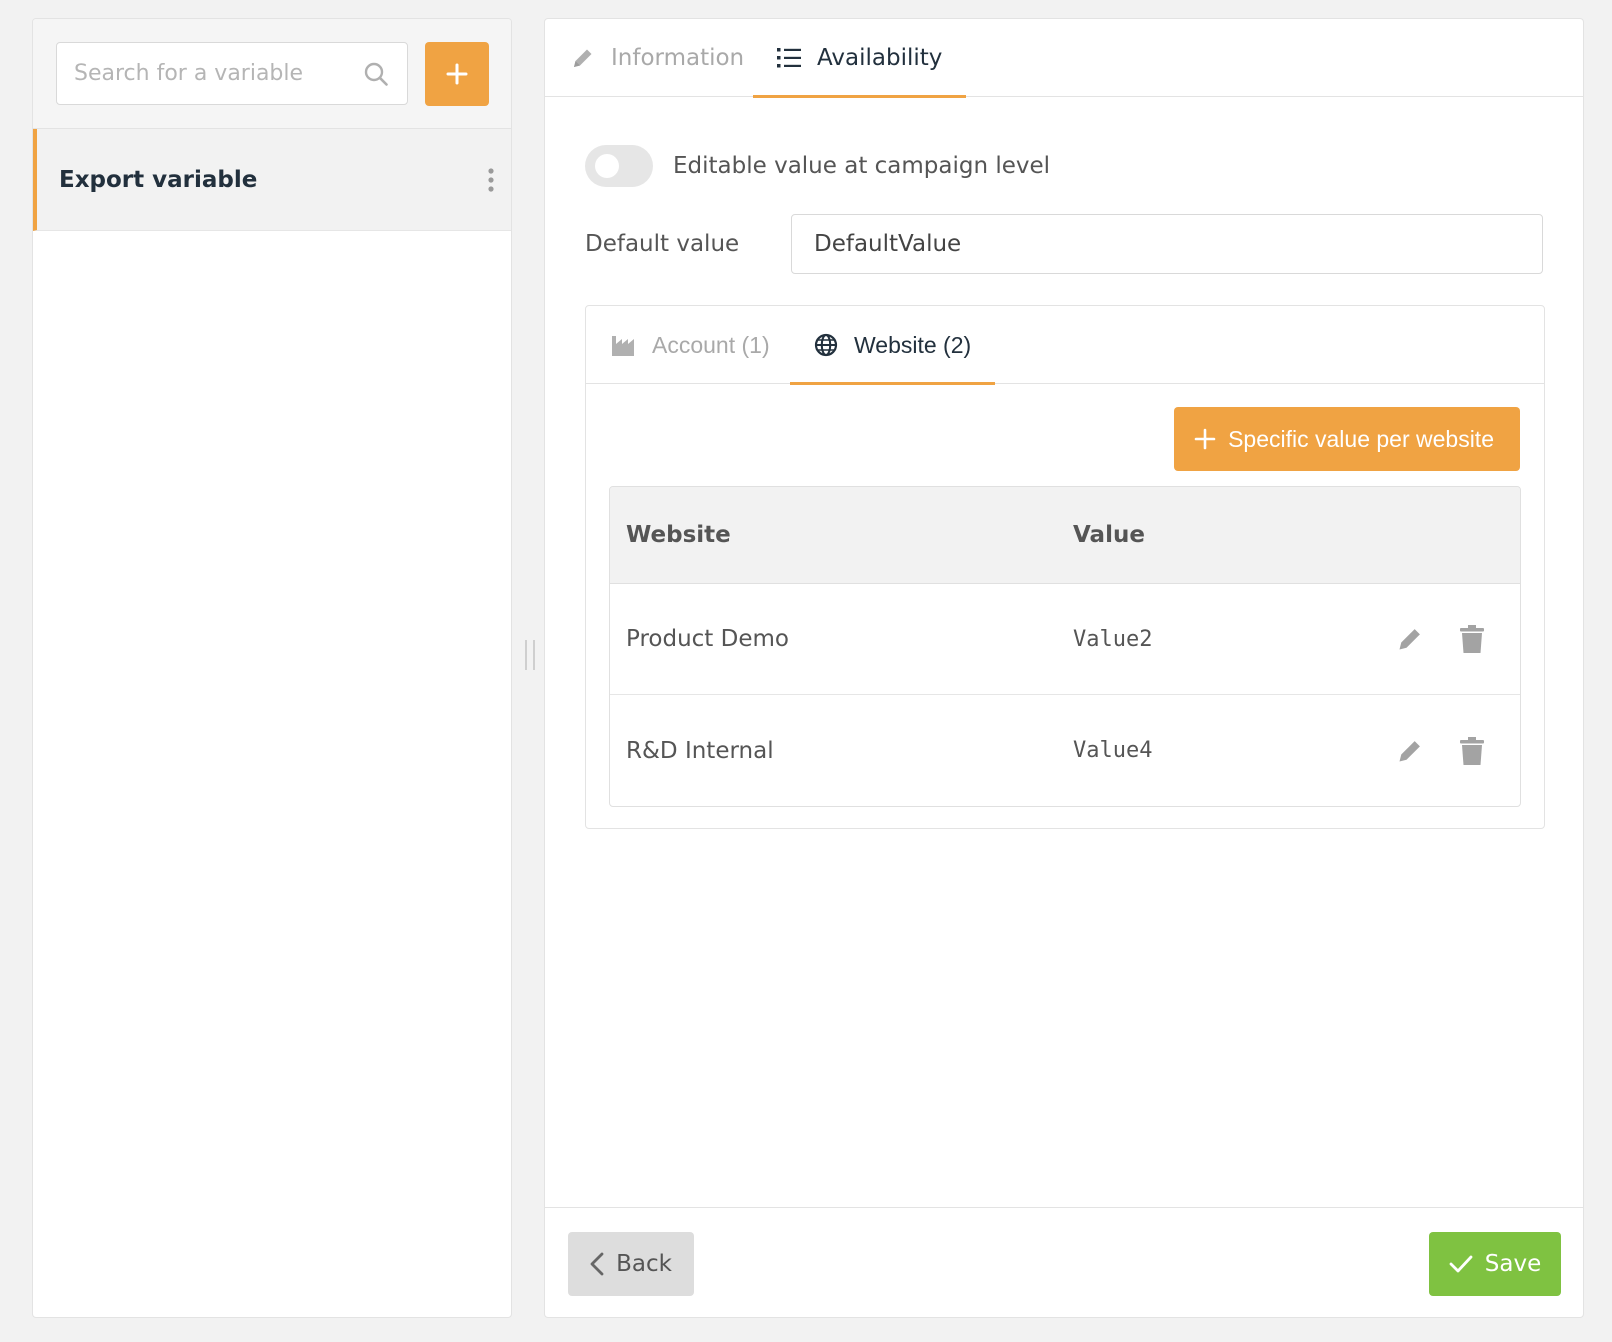  What do you see at coordinates (1065, 535) in the screenshot?
I see `table-header: Website Value` at bounding box center [1065, 535].